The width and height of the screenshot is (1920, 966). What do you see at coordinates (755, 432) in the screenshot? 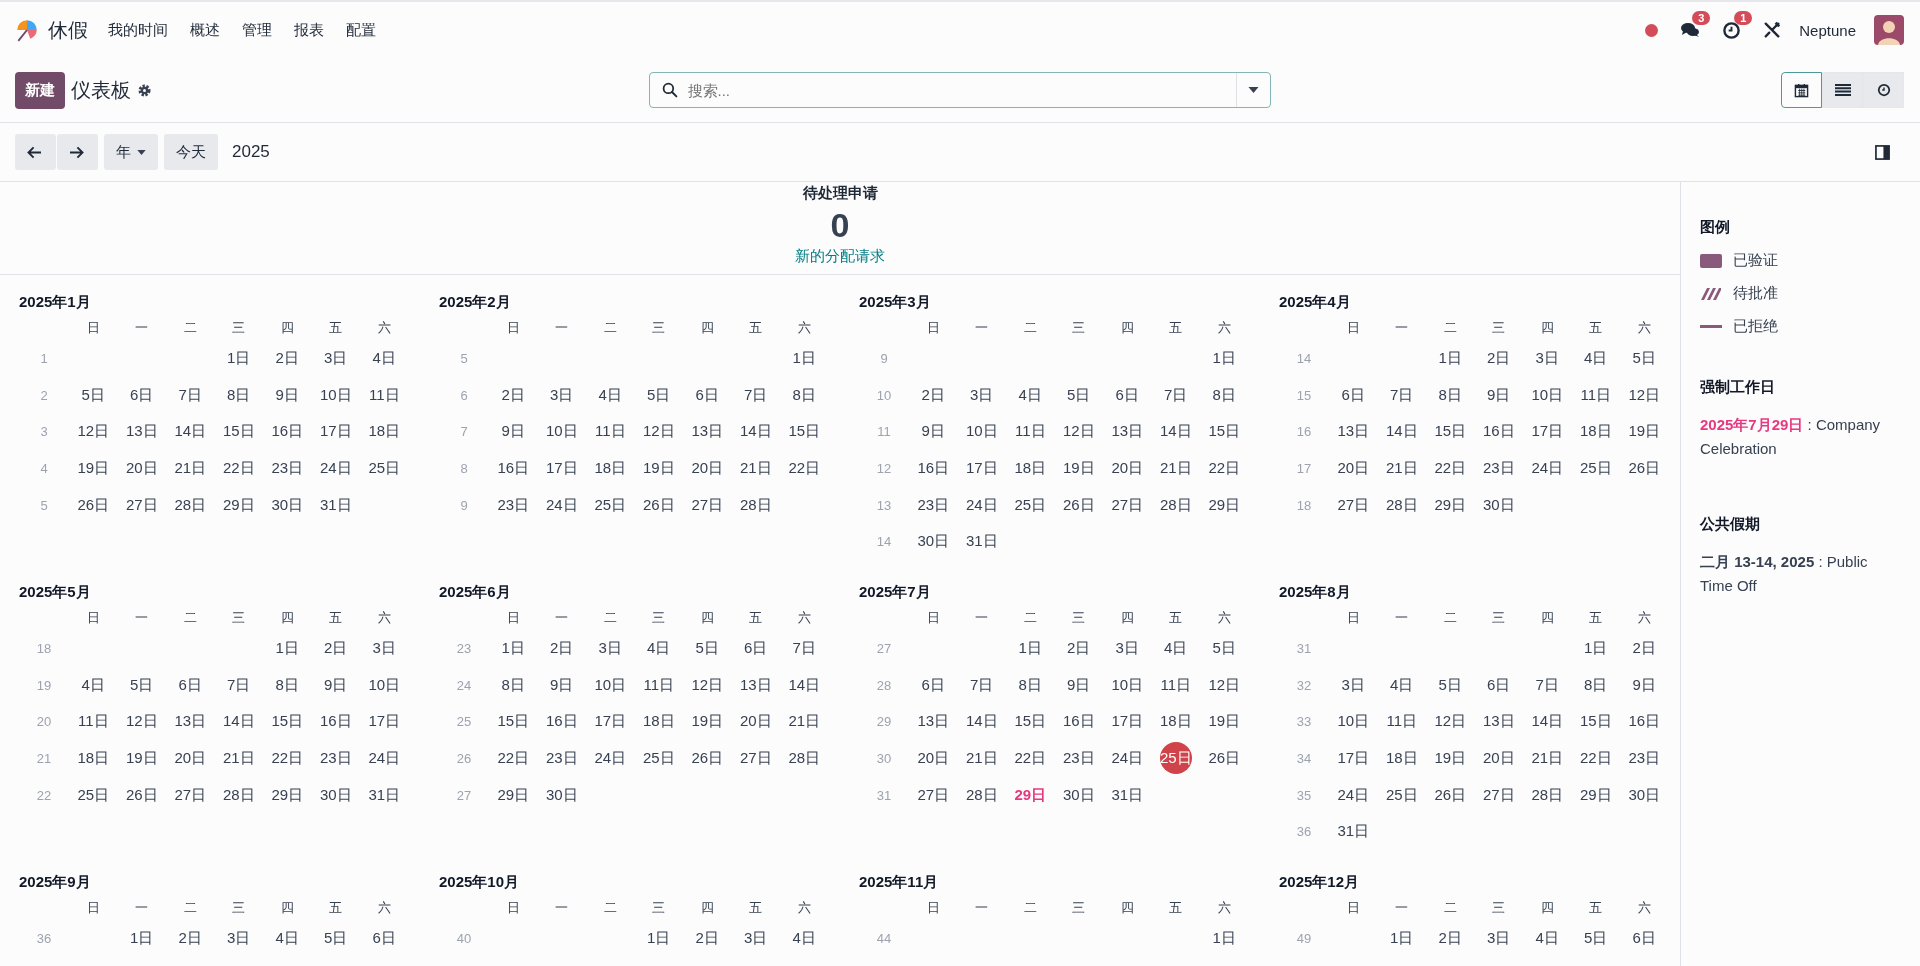
I see `calendar-day: 14日` at bounding box center [755, 432].